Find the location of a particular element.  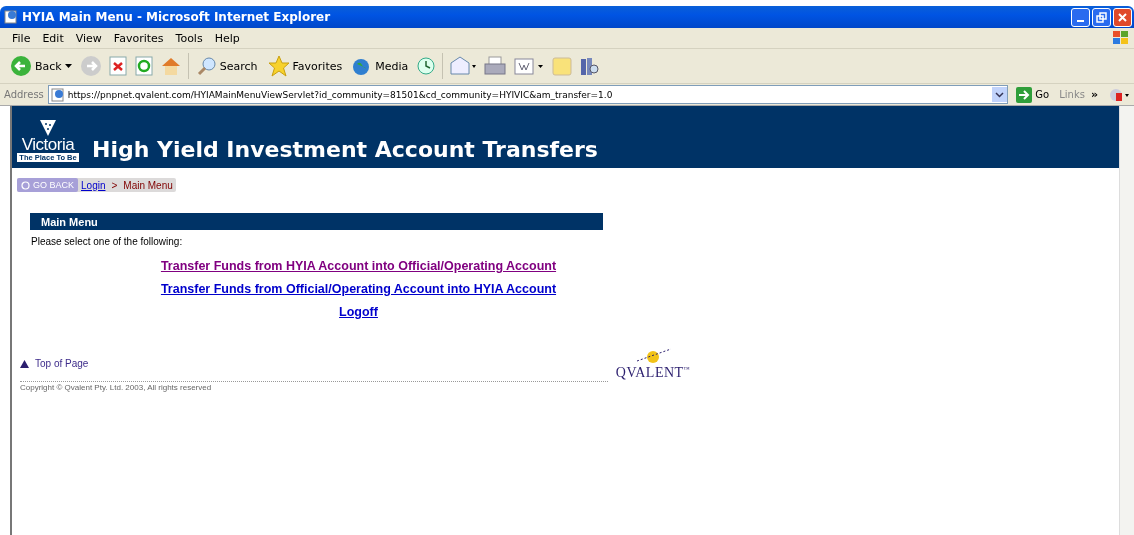

back-button: Back is located at coordinates (41, 66).